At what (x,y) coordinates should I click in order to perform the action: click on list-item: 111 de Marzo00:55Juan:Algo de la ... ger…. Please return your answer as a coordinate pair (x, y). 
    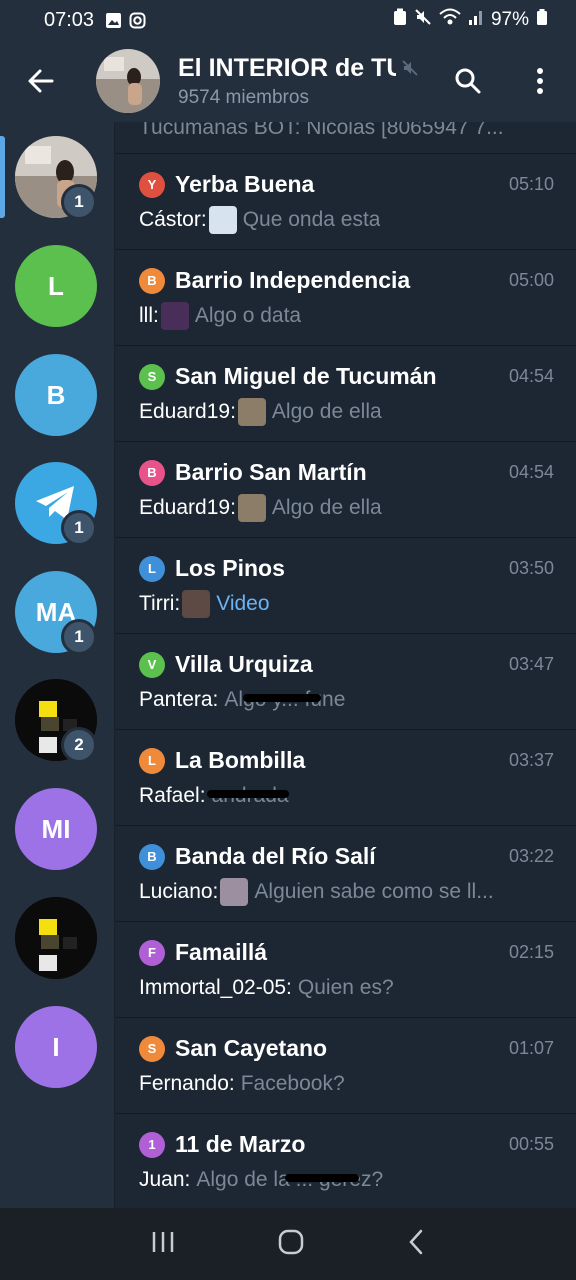
    Looking at the image, I should click on (345, 1161).